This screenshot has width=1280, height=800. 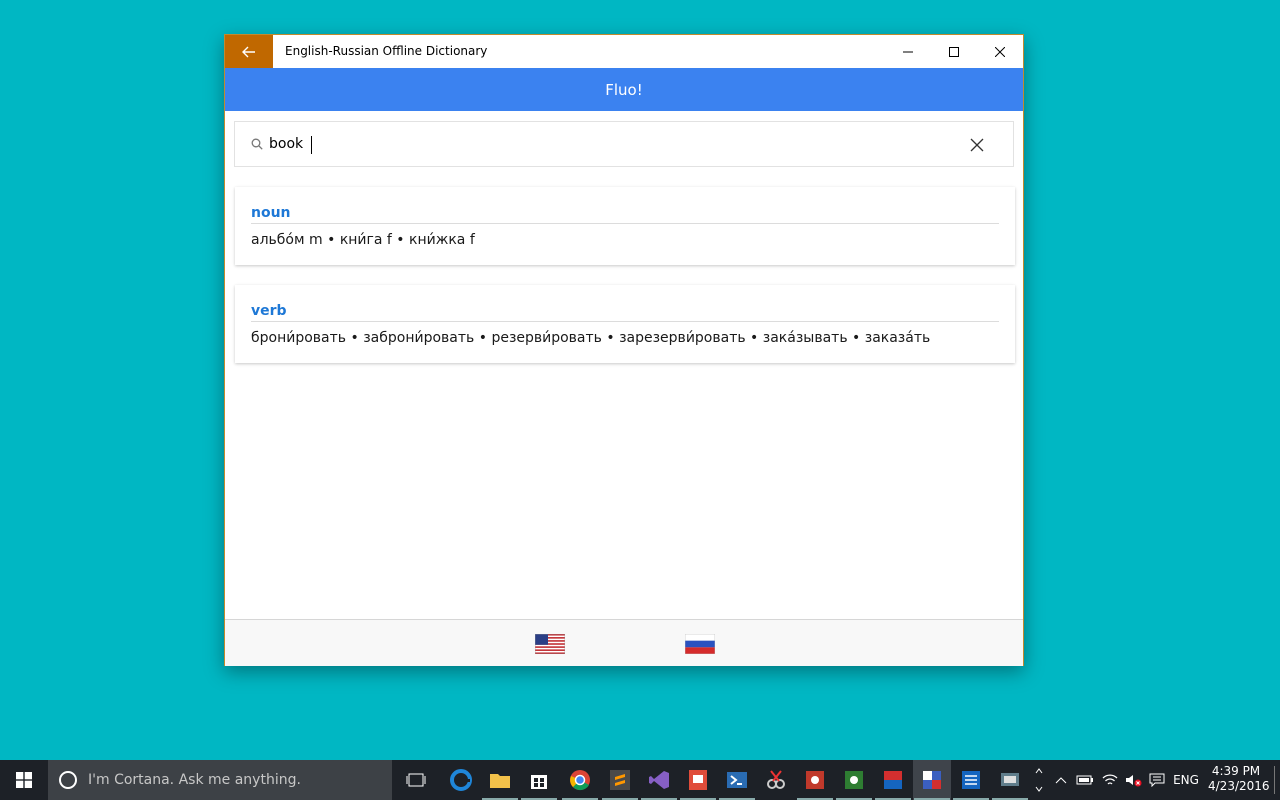 I want to click on clock-date: 4/23/2016, so click(x=1239, y=786).